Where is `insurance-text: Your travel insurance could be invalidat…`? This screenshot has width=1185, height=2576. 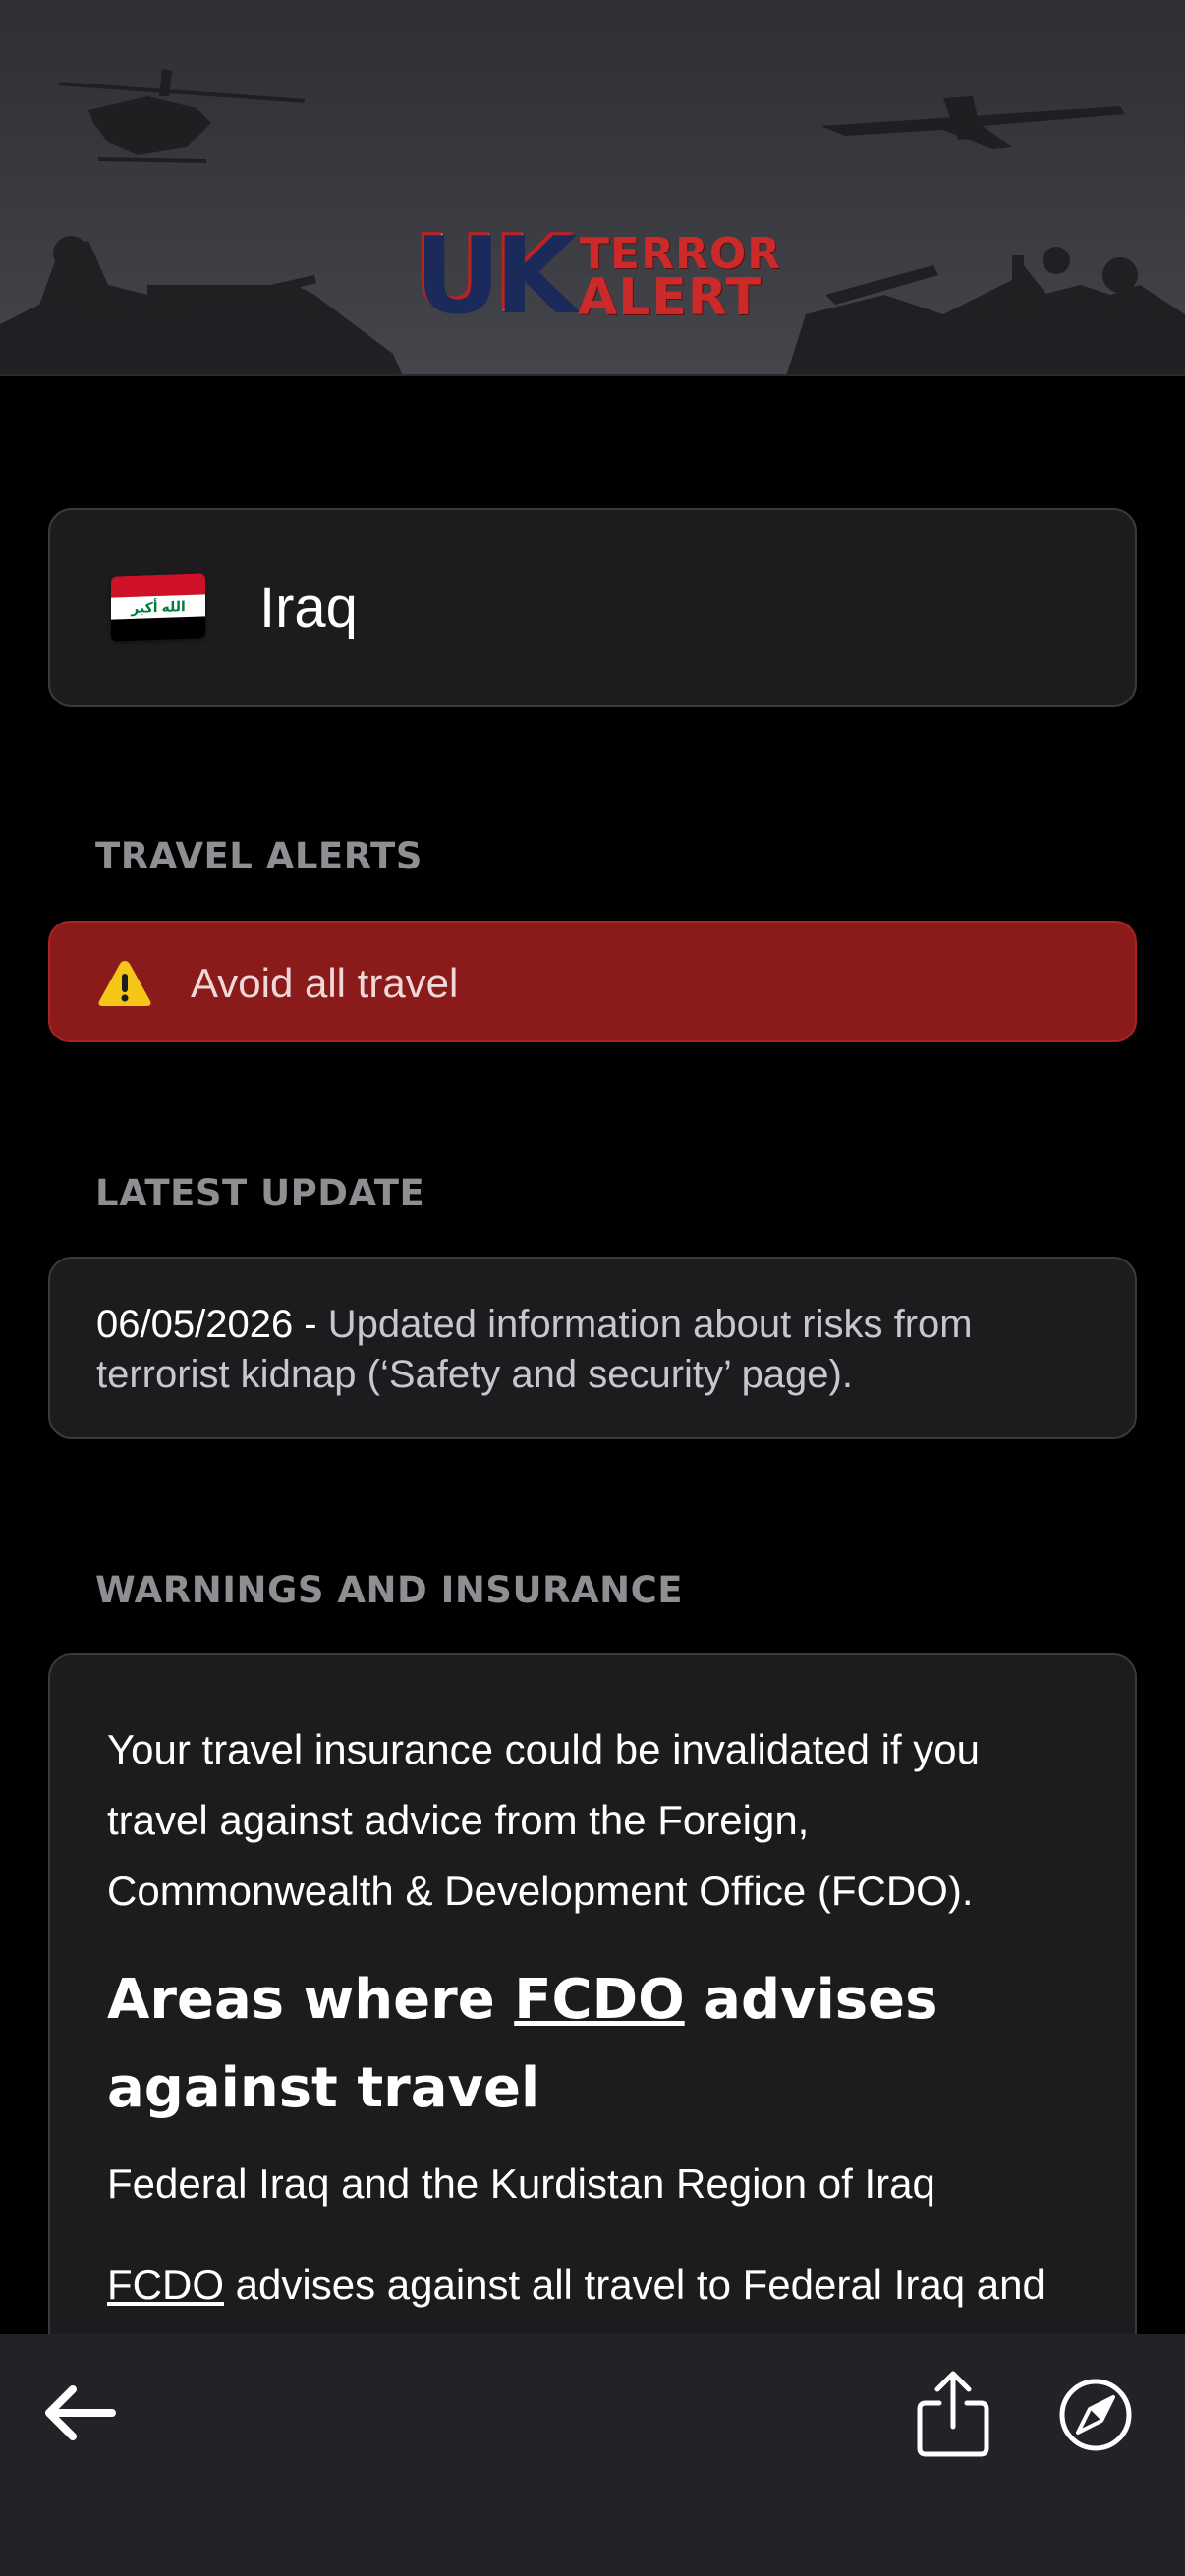 insurance-text: Your travel insurance could be invalidat… is located at coordinates (544, 1820).